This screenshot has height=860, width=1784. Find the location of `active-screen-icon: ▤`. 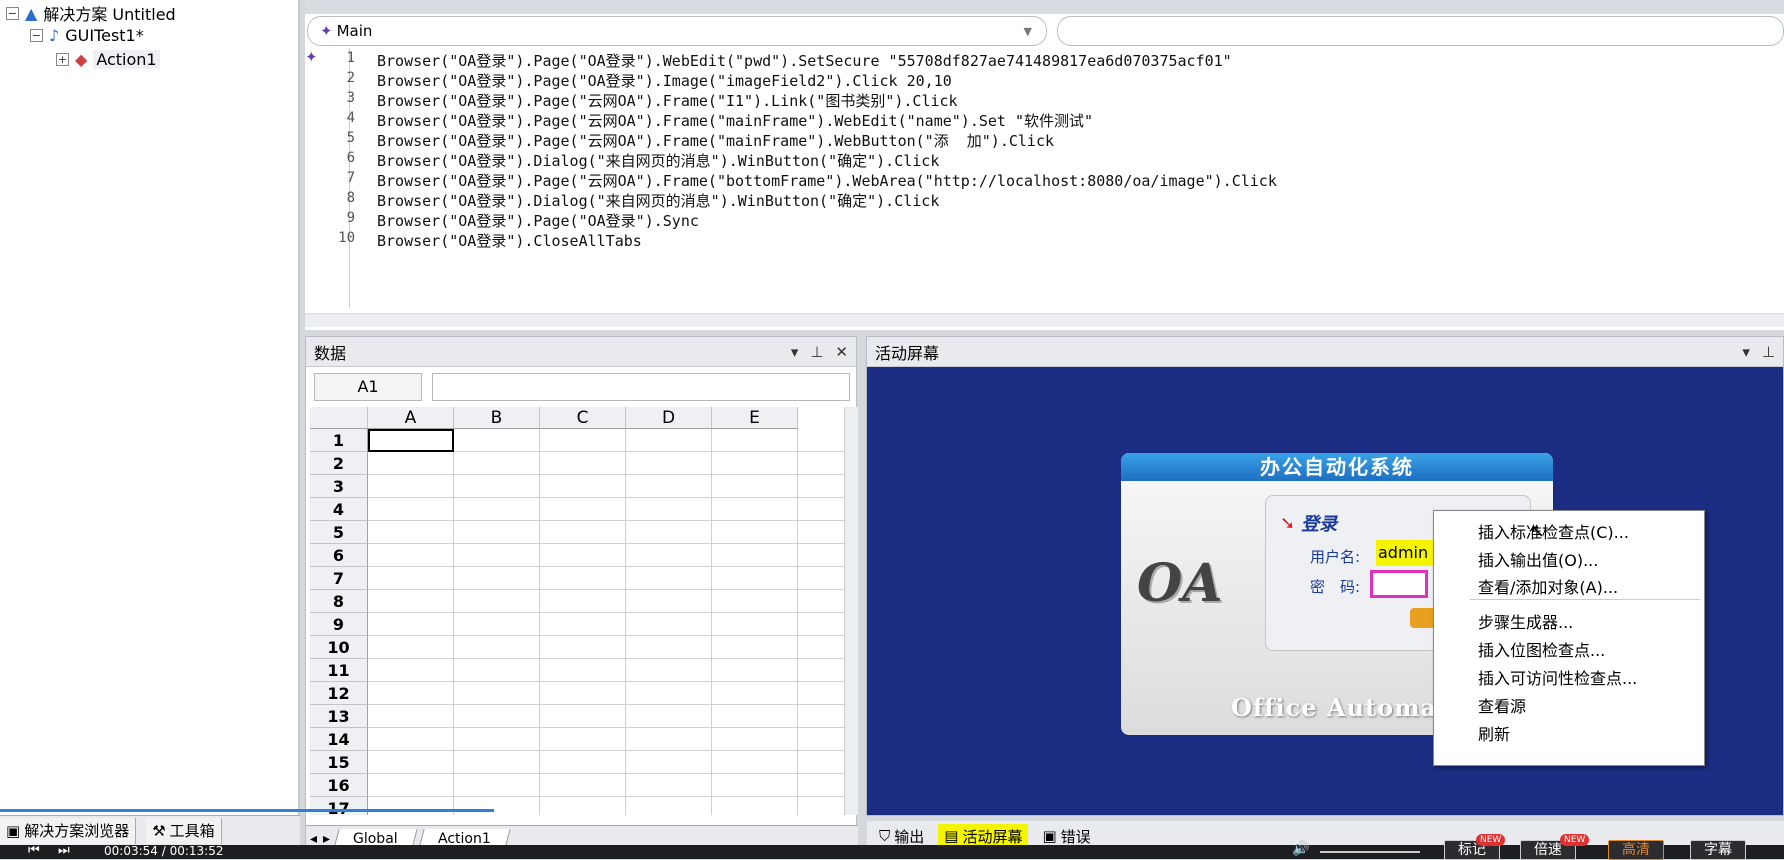

active-screen-icon: ▤ is located at coordinates (951, 836).